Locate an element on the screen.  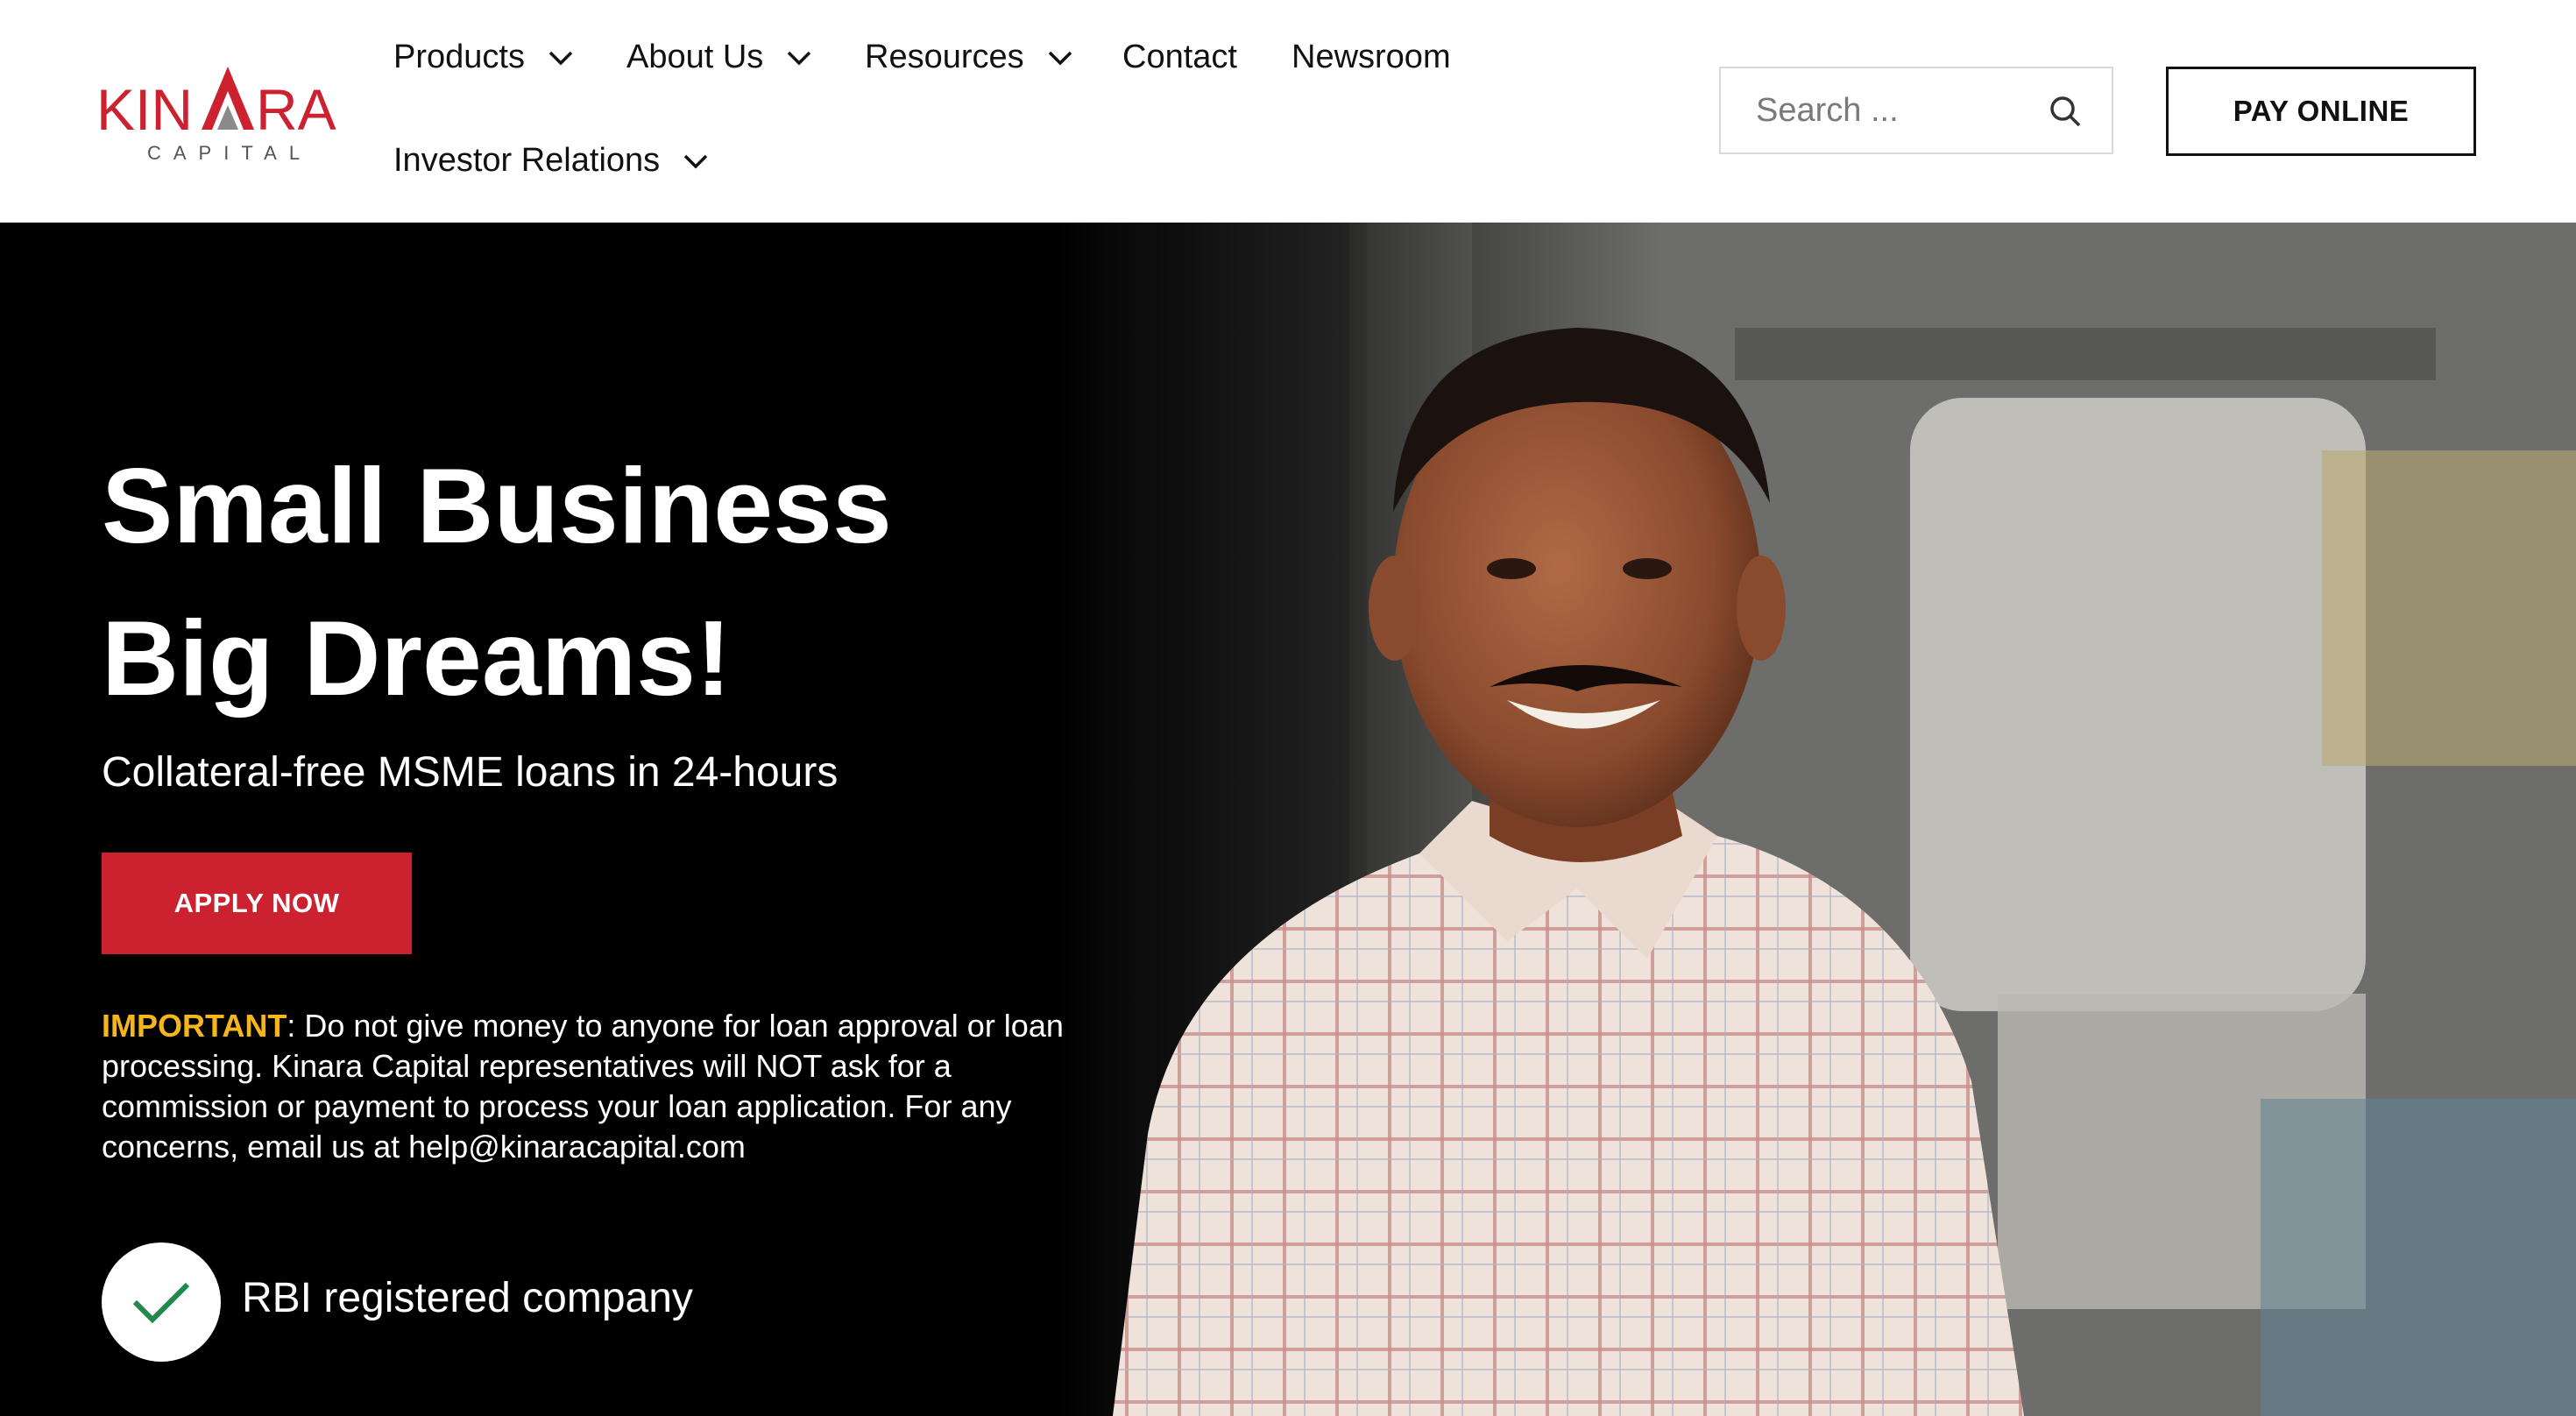
search-icon is located at coordinates (2065, 111).